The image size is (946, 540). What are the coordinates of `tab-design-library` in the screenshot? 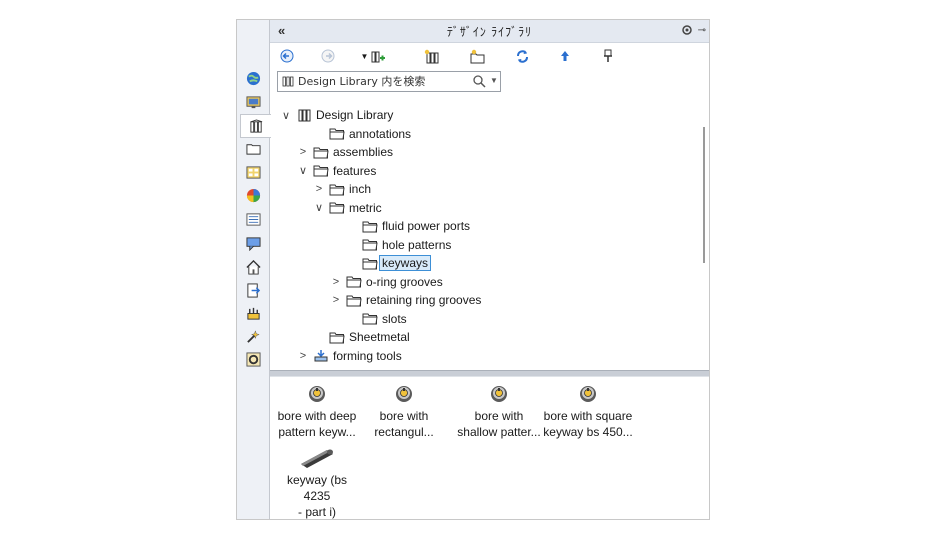 It's located at (255, 126).